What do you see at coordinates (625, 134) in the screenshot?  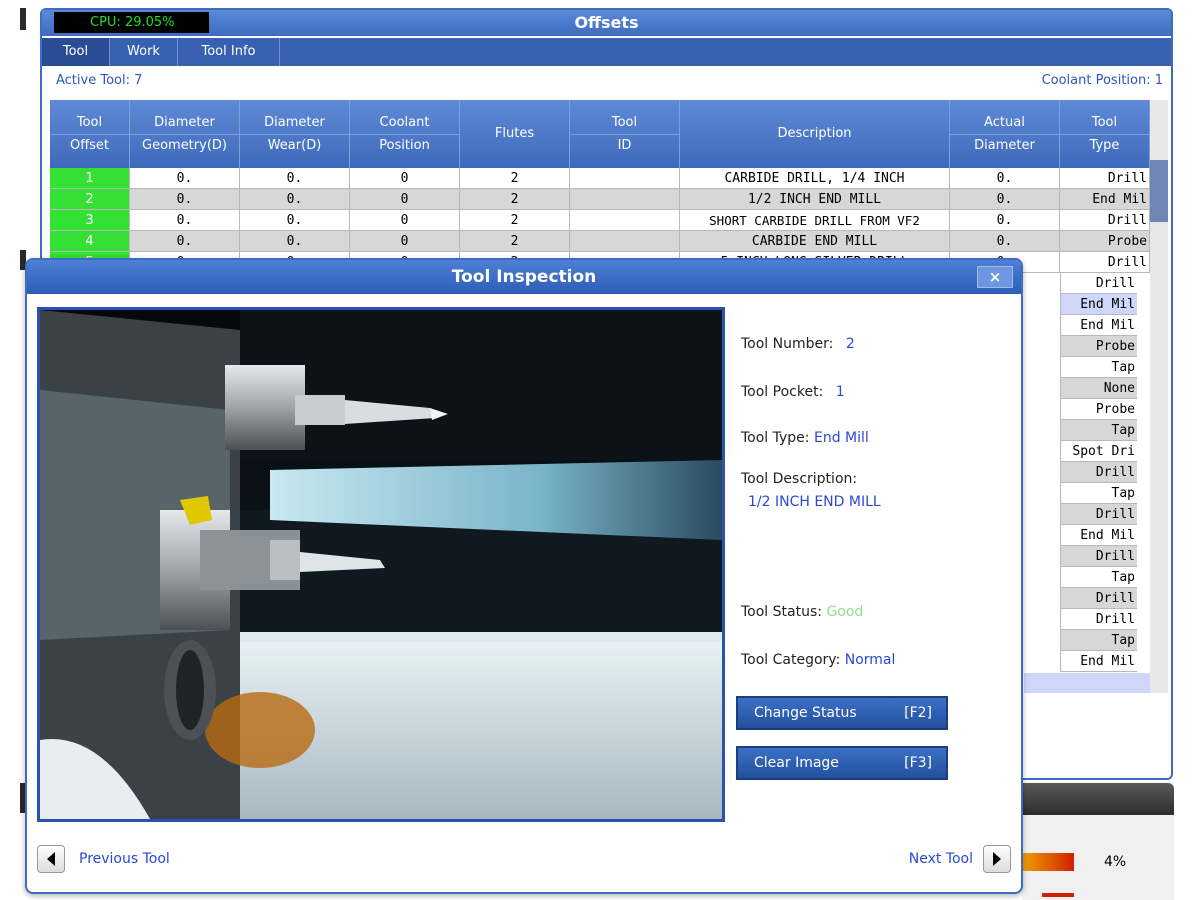 I see `col-tool-id: Tool ID` at bounding box center [625, 134].